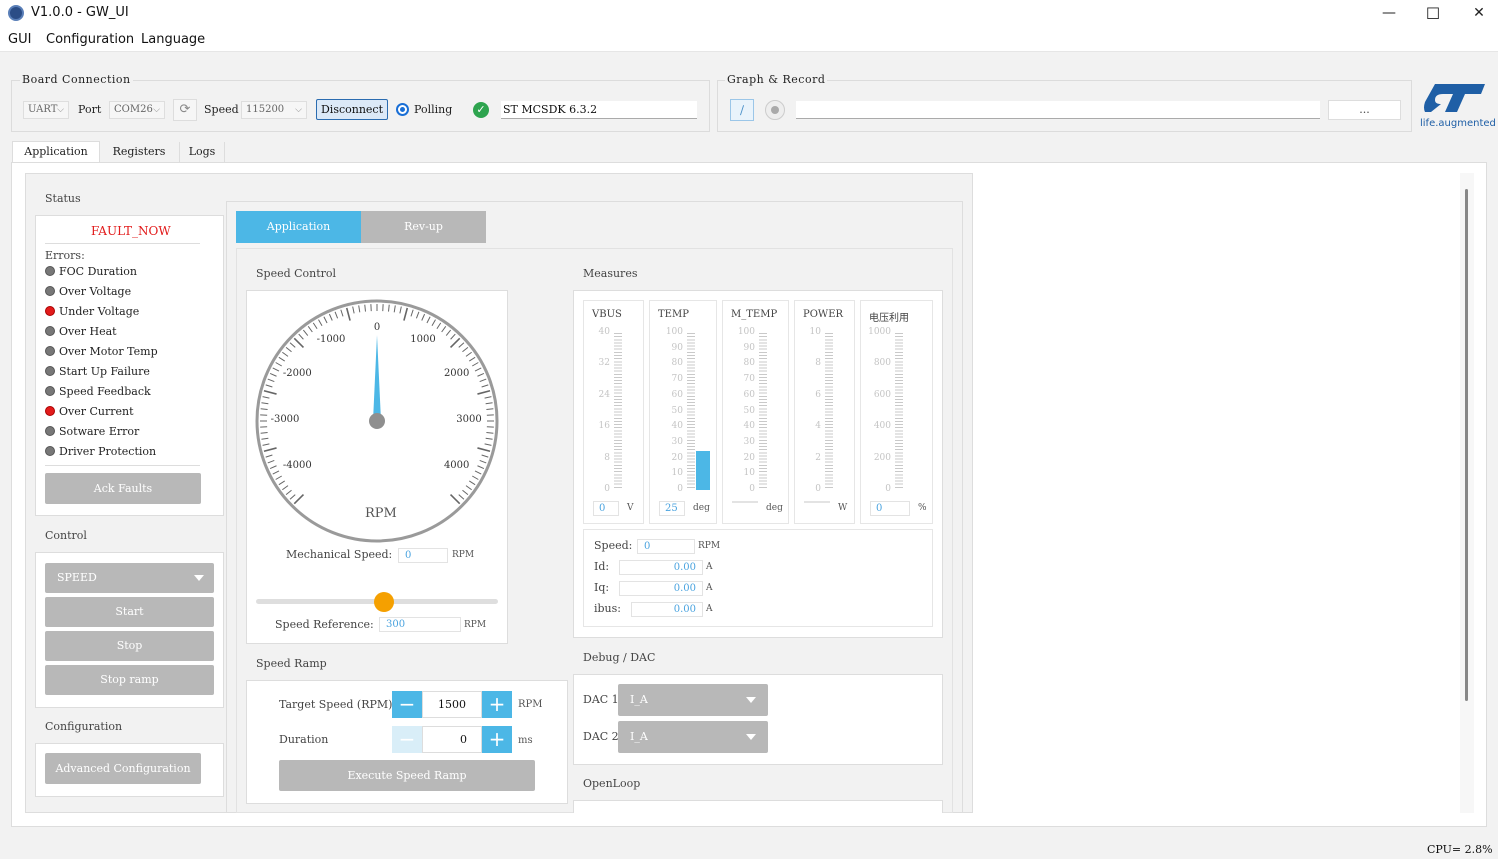 Image resolution: width=1498 pixels, height=859 pixels. What do you see at coordinates (601, 699) in the screenshot?
I see `dac1-label: DAC 1` at bounding box center [601, 699].